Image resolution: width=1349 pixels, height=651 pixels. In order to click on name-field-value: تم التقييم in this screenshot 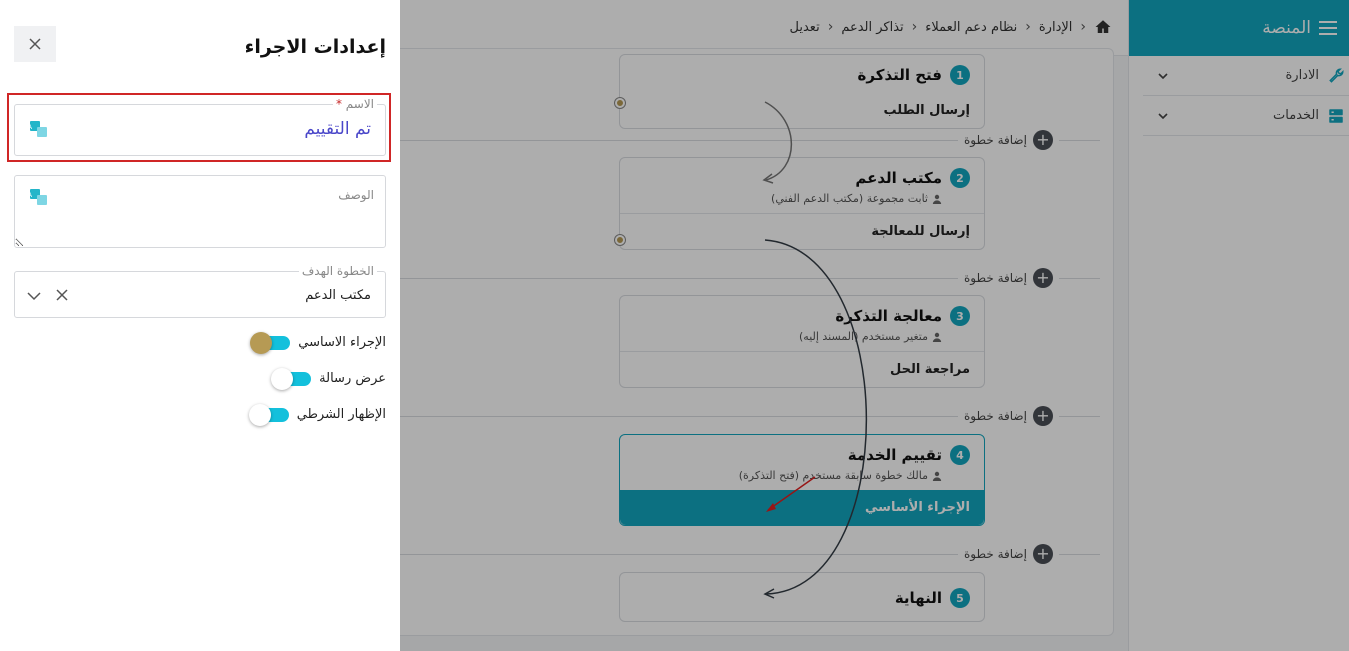, I will do `click(337, 129)`.